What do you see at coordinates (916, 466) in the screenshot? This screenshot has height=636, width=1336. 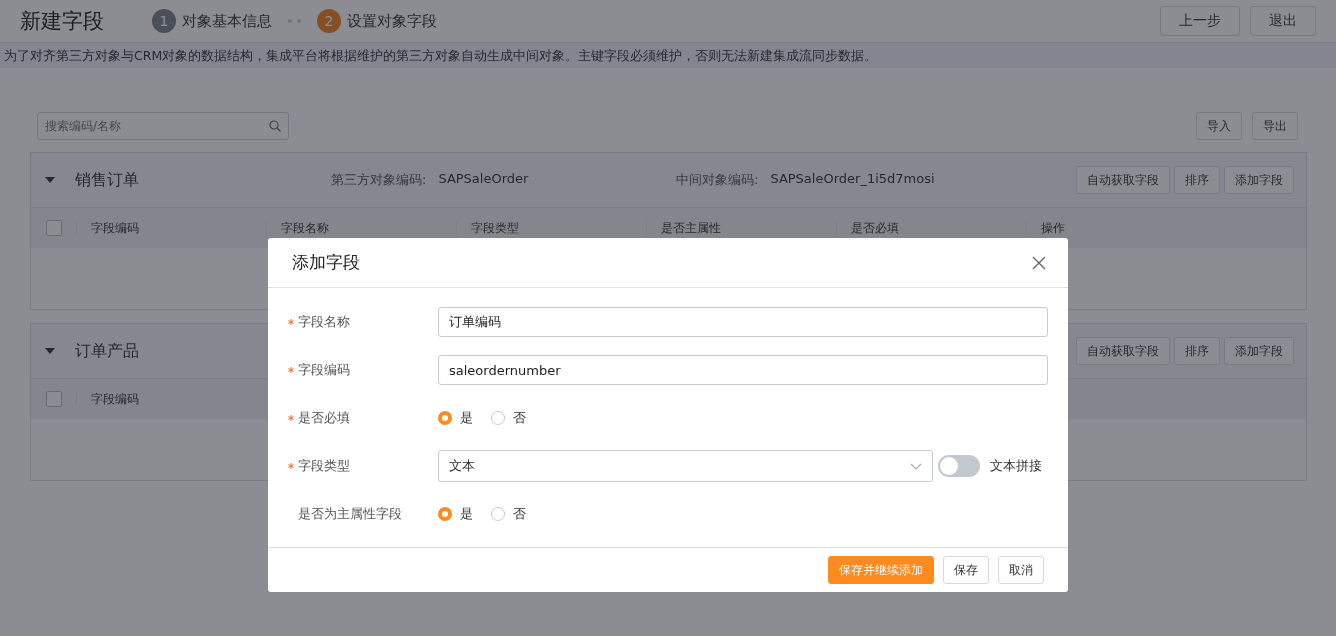 I see `chevron-down-icon` at bounding box center [916, 466].